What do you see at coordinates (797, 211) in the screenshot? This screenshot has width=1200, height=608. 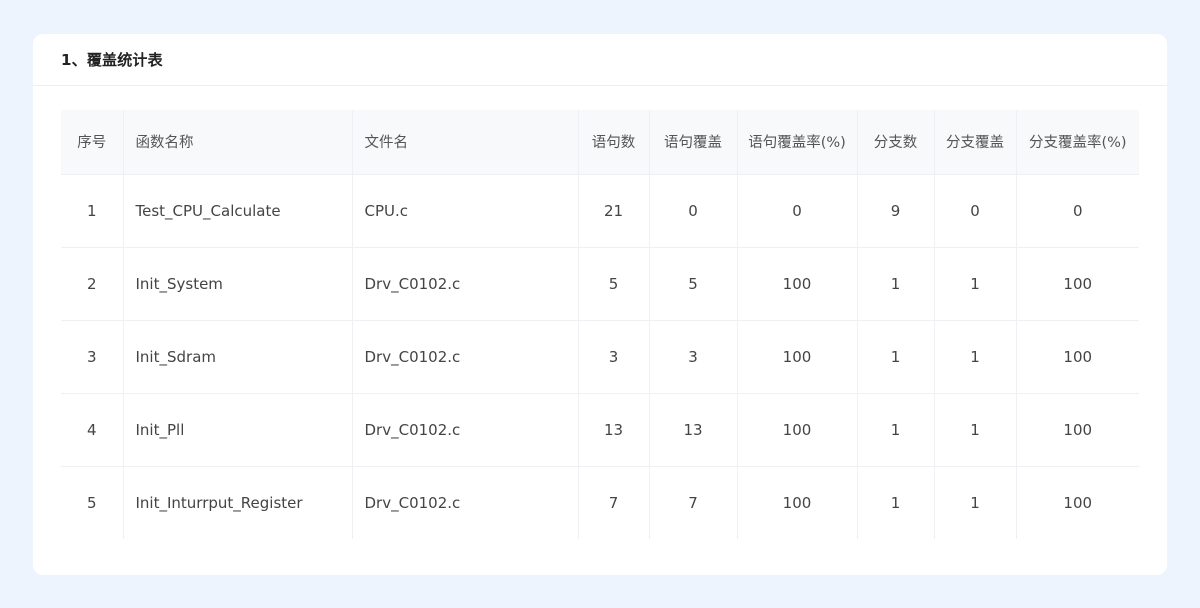 I see `cell-statement-coverage-rate: 0` at bounding box center [797, 211].